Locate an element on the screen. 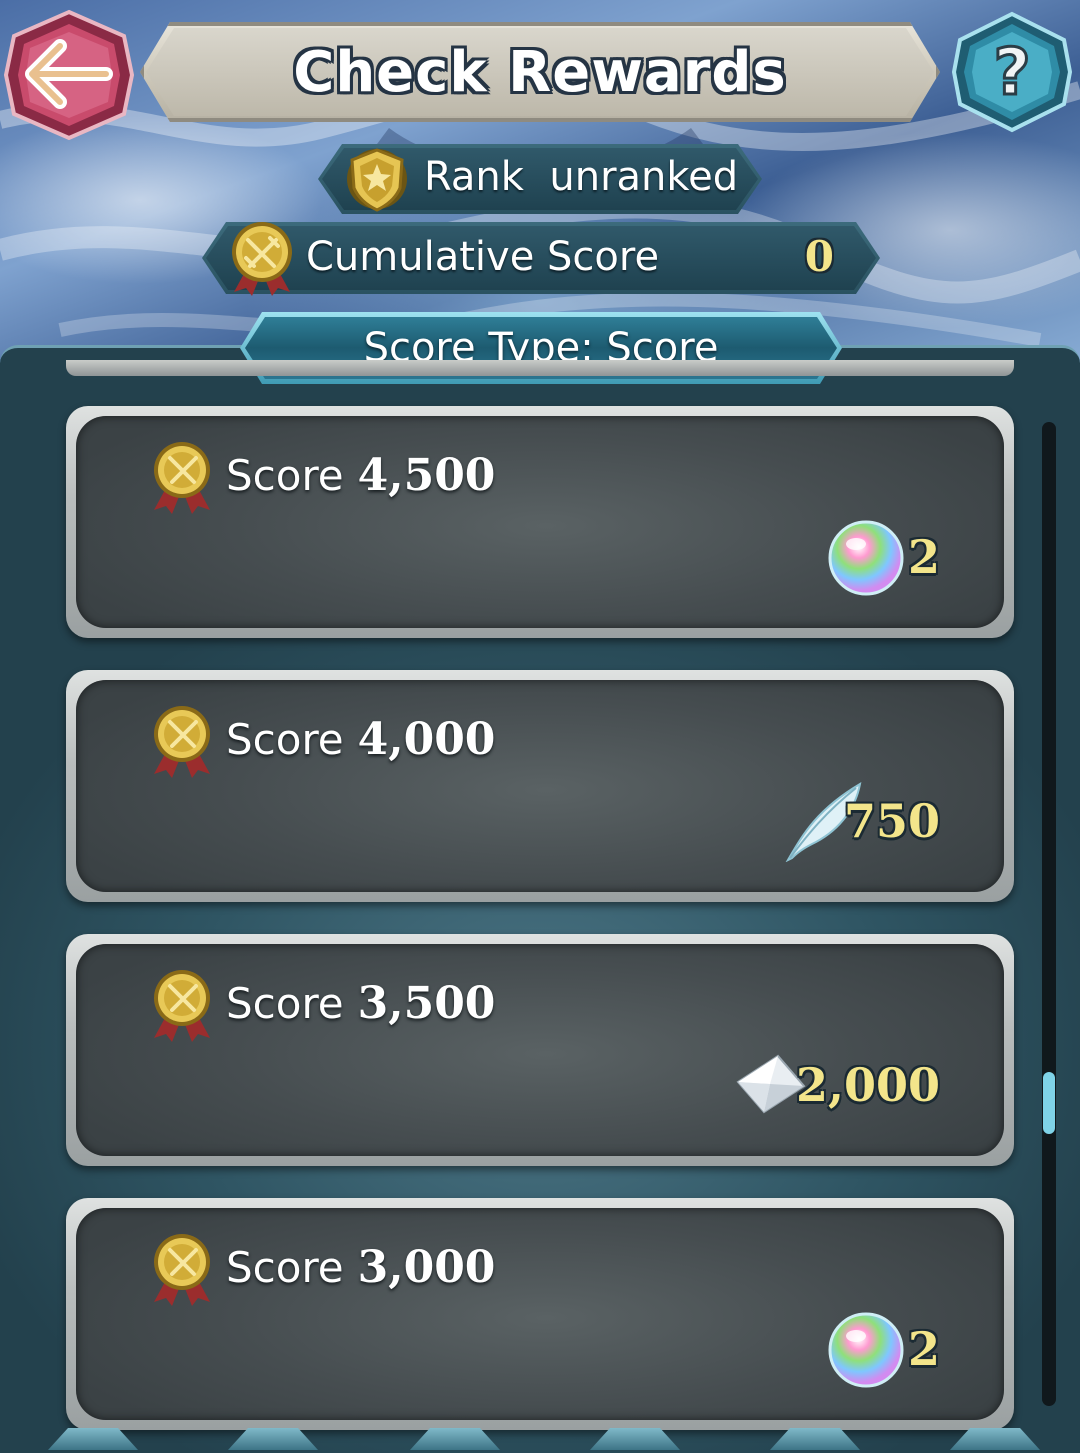  help-button: ? is located at coordinates (1012, 72).